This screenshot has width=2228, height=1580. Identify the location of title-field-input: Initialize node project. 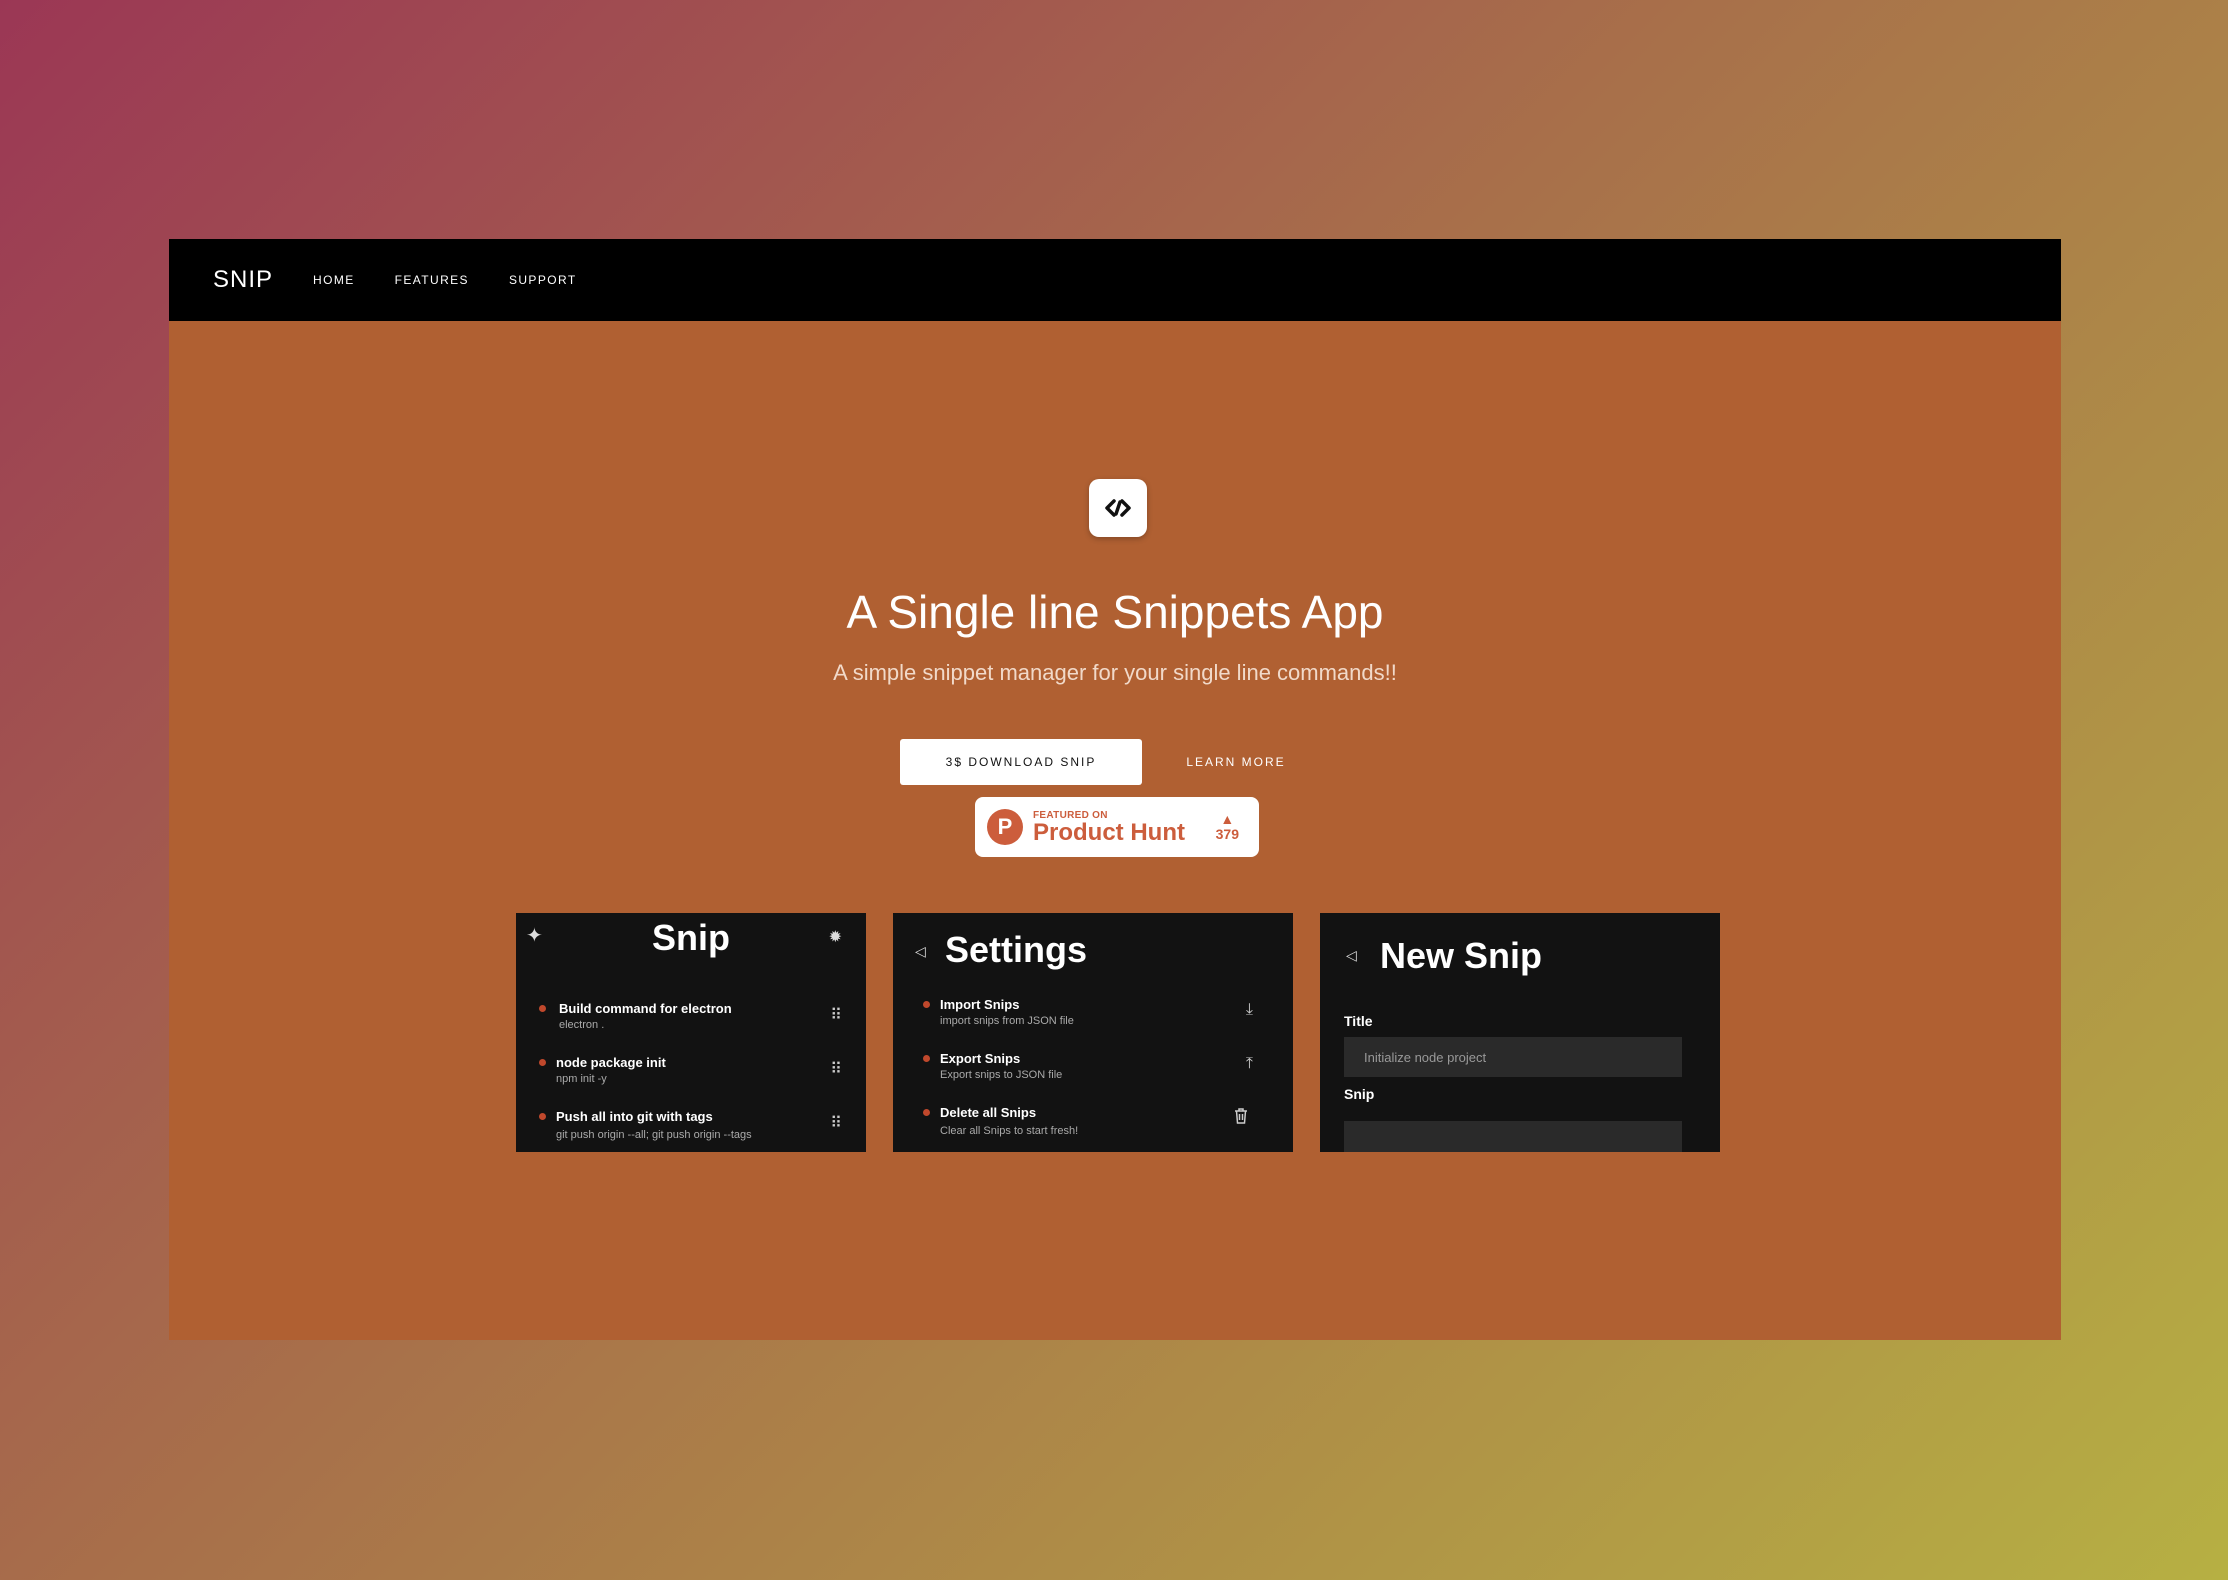
(1513, 1057).